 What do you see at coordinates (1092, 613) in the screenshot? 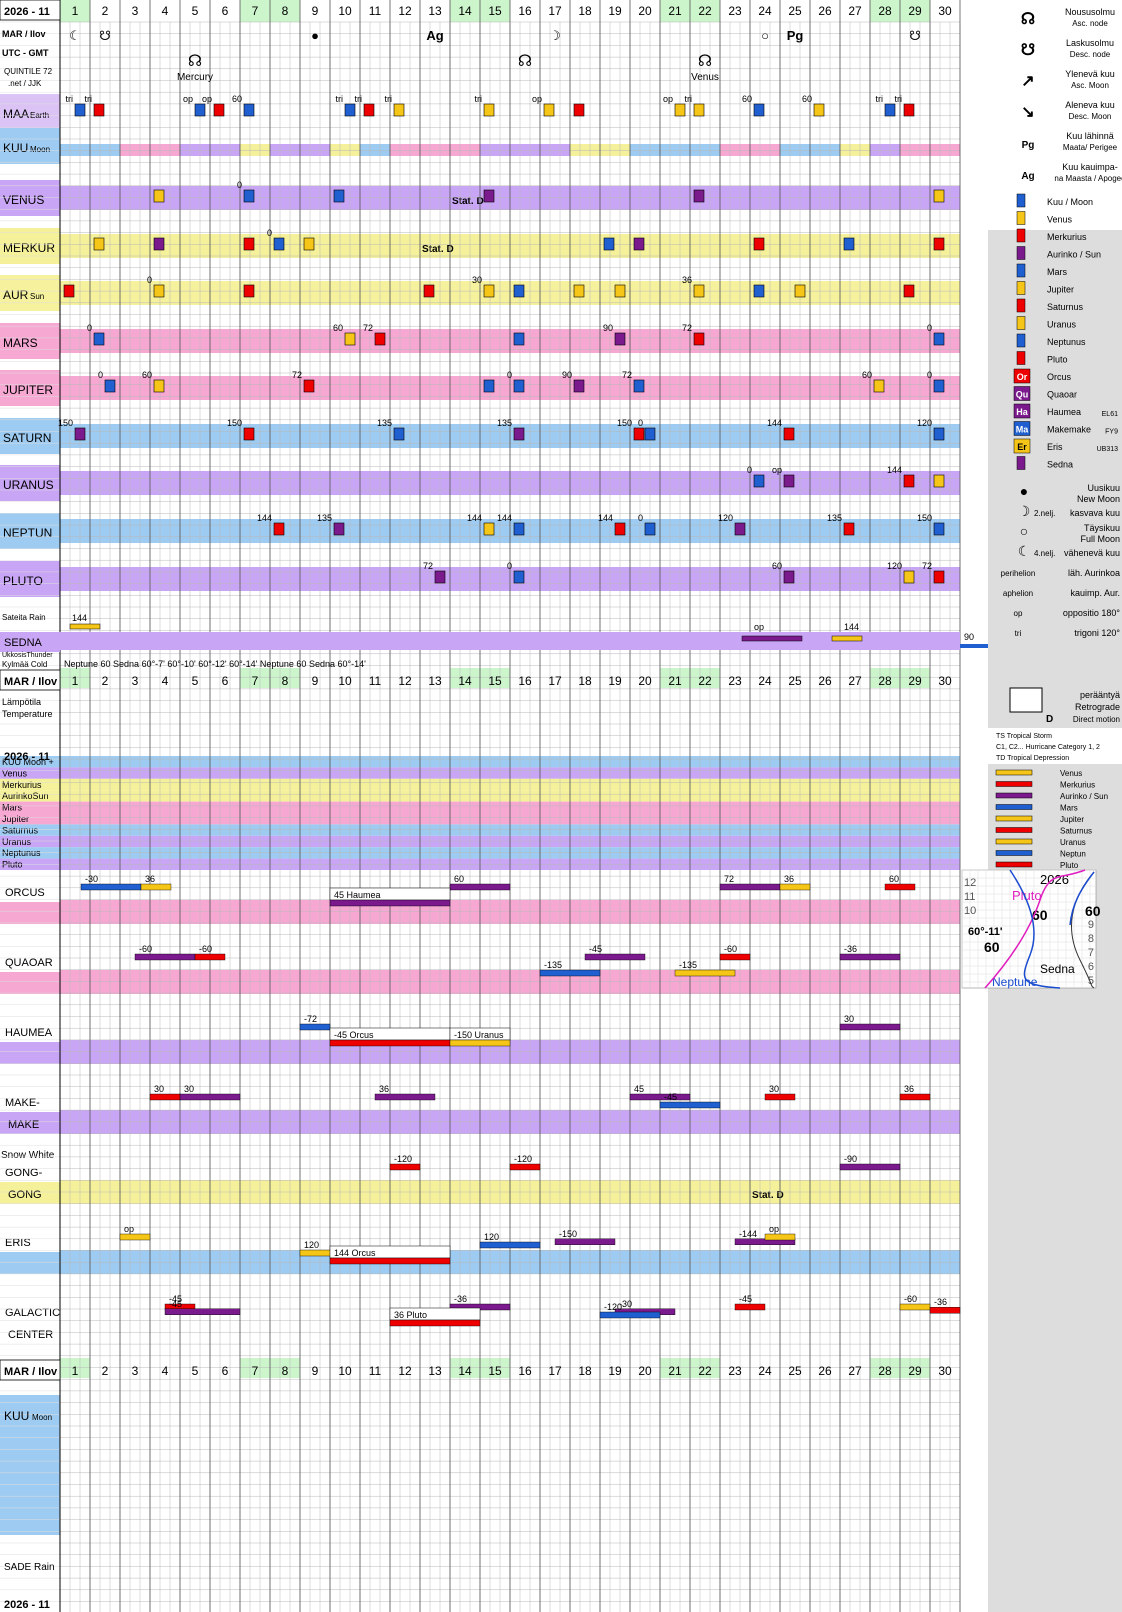
I see `legend-phase-text: oppositio 180°` at bounding box center [1092, 613].